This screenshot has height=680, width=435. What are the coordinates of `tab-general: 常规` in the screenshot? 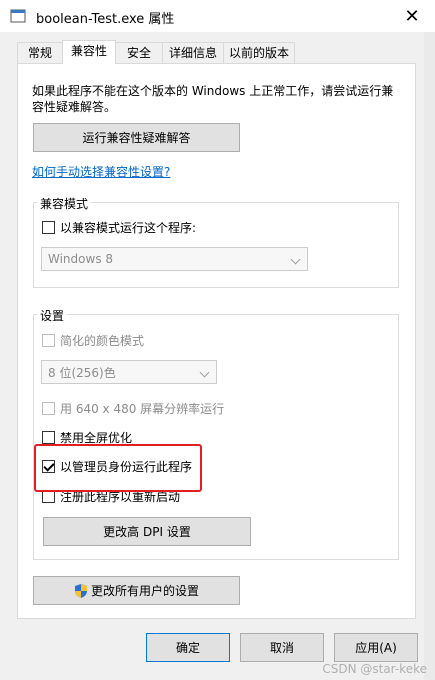 It's located at (40, 52).